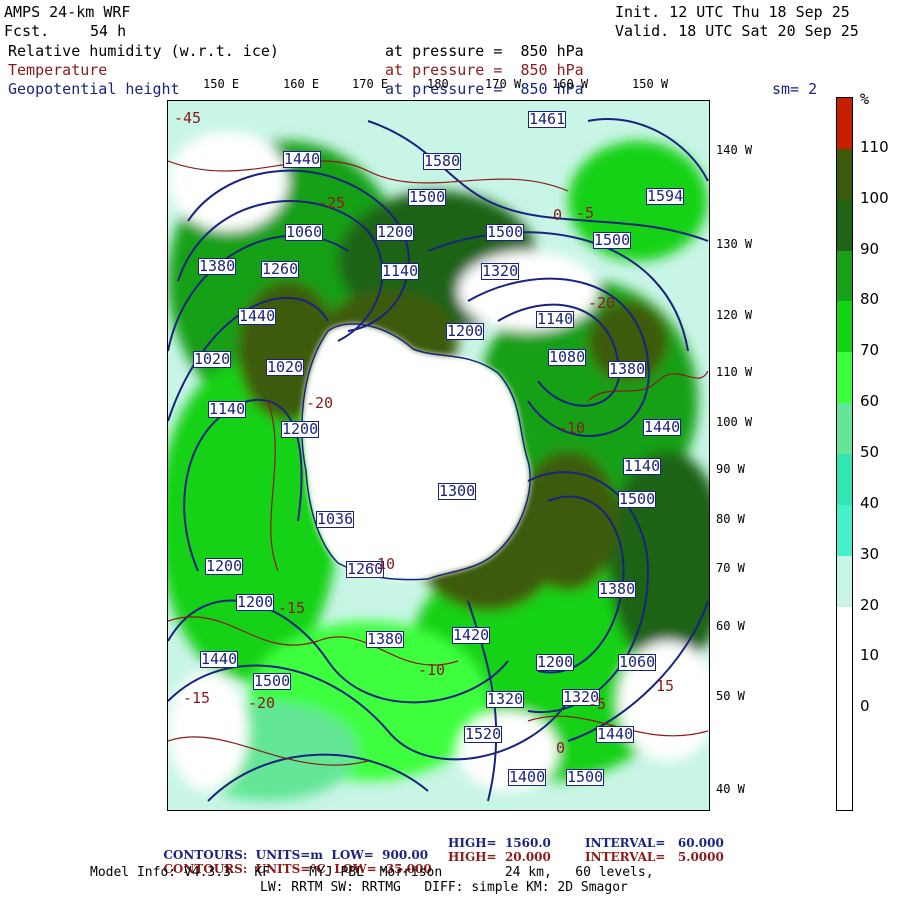  What do you see at coordinates (94, 89) in the screenshot?
I see `field-height-name: Geopotential height` at bounding box center [94, 89].